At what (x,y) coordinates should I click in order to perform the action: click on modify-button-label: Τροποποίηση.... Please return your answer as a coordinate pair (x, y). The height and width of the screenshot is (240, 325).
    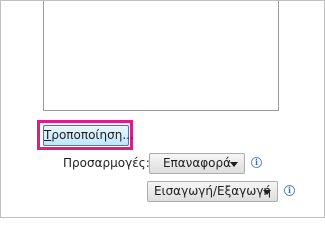
    Looking at the image, I should click on (89, 135).